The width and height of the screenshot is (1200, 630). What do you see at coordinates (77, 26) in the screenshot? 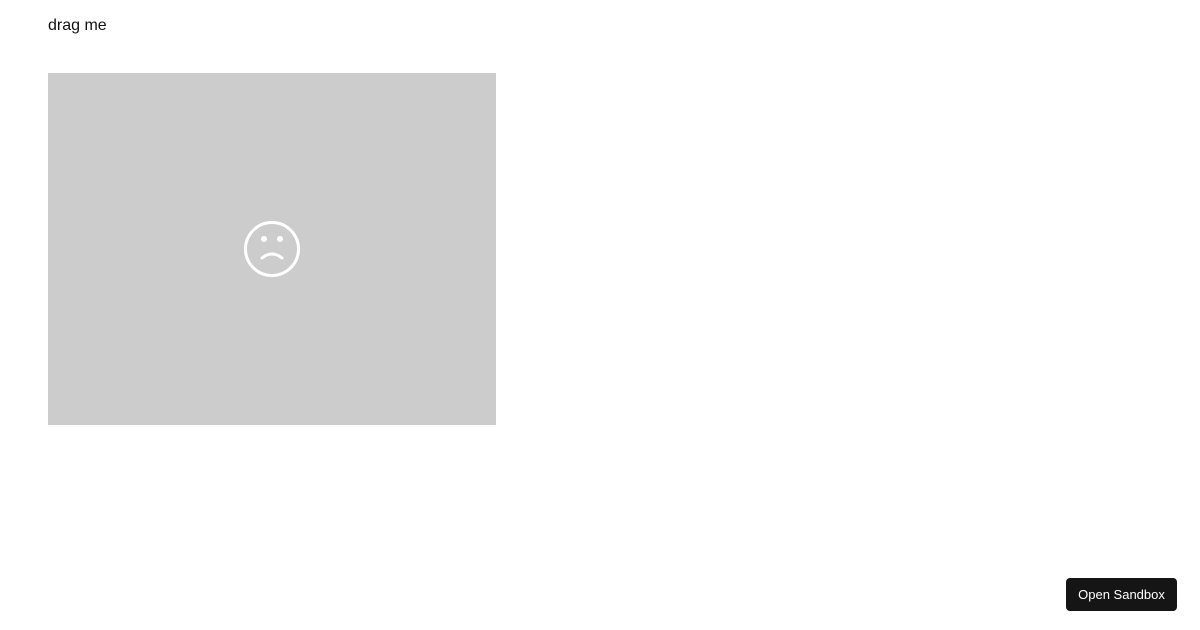
I see `drag-me-label: drag me` at bounding box center [77, 26].